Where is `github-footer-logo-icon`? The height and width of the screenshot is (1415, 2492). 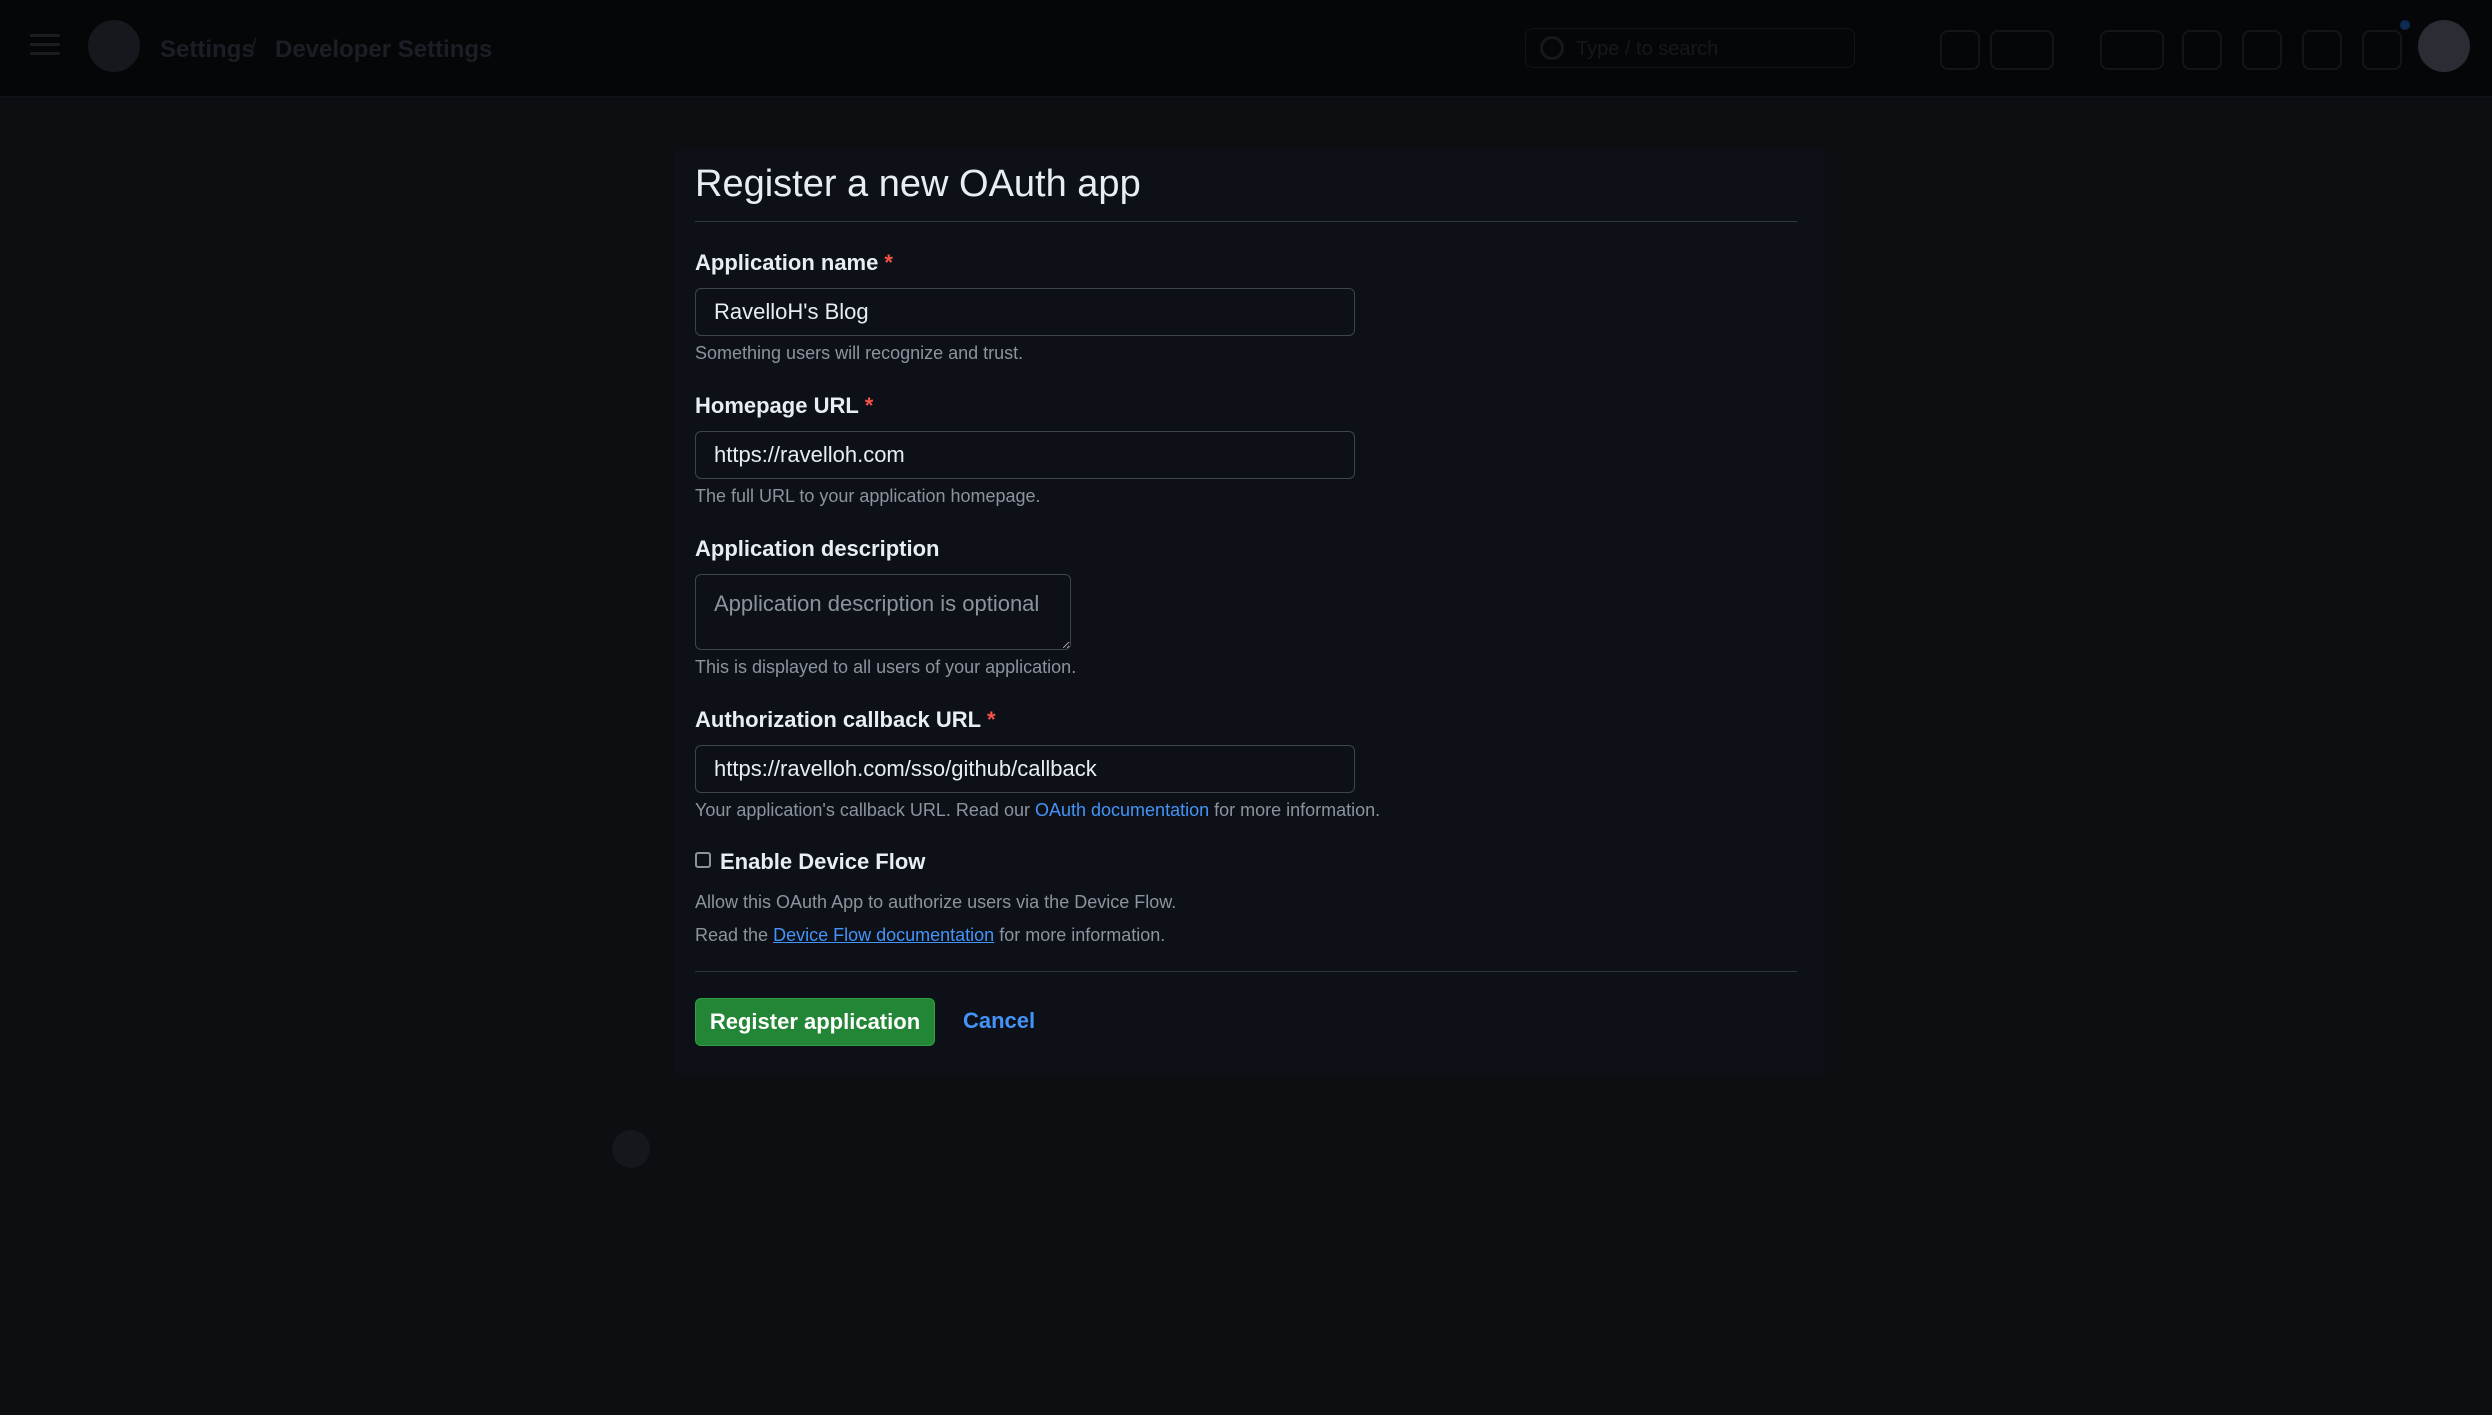 github-footer-logo-icon is located at coordinates (631, 1149).